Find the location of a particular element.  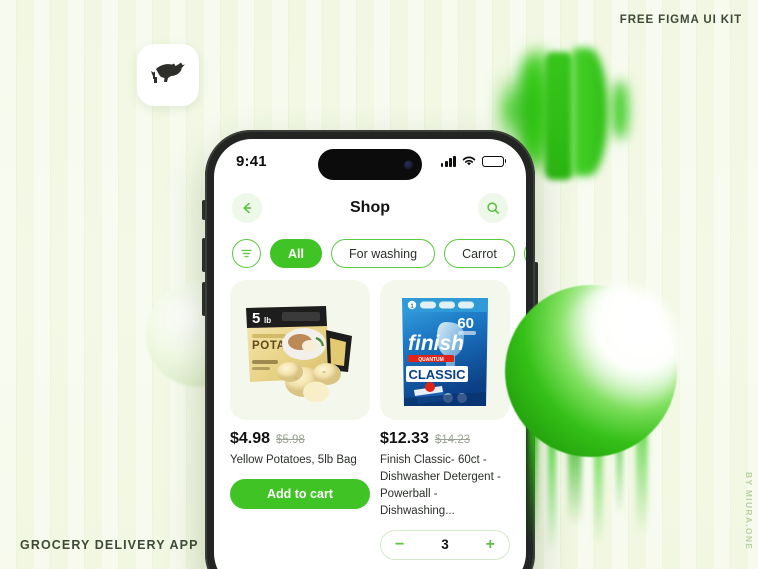

app-header: Shop is located at coordinates (370, 206).